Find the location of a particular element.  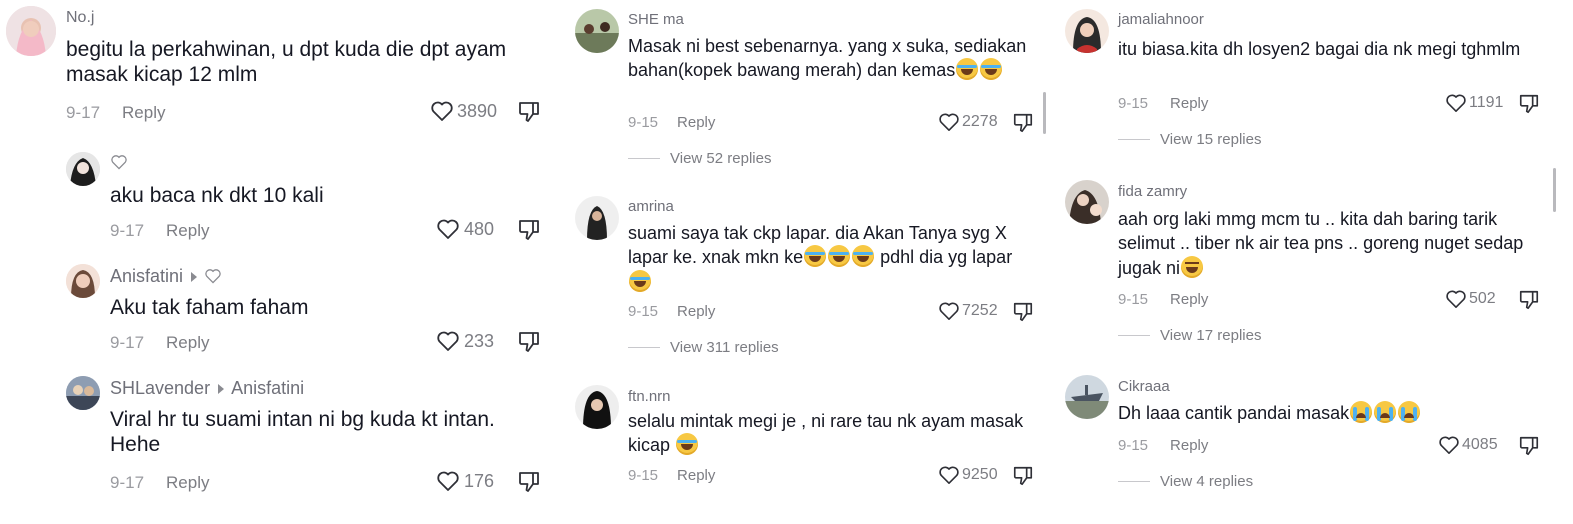

like-button: 233 is located at coordinates (465, 341).